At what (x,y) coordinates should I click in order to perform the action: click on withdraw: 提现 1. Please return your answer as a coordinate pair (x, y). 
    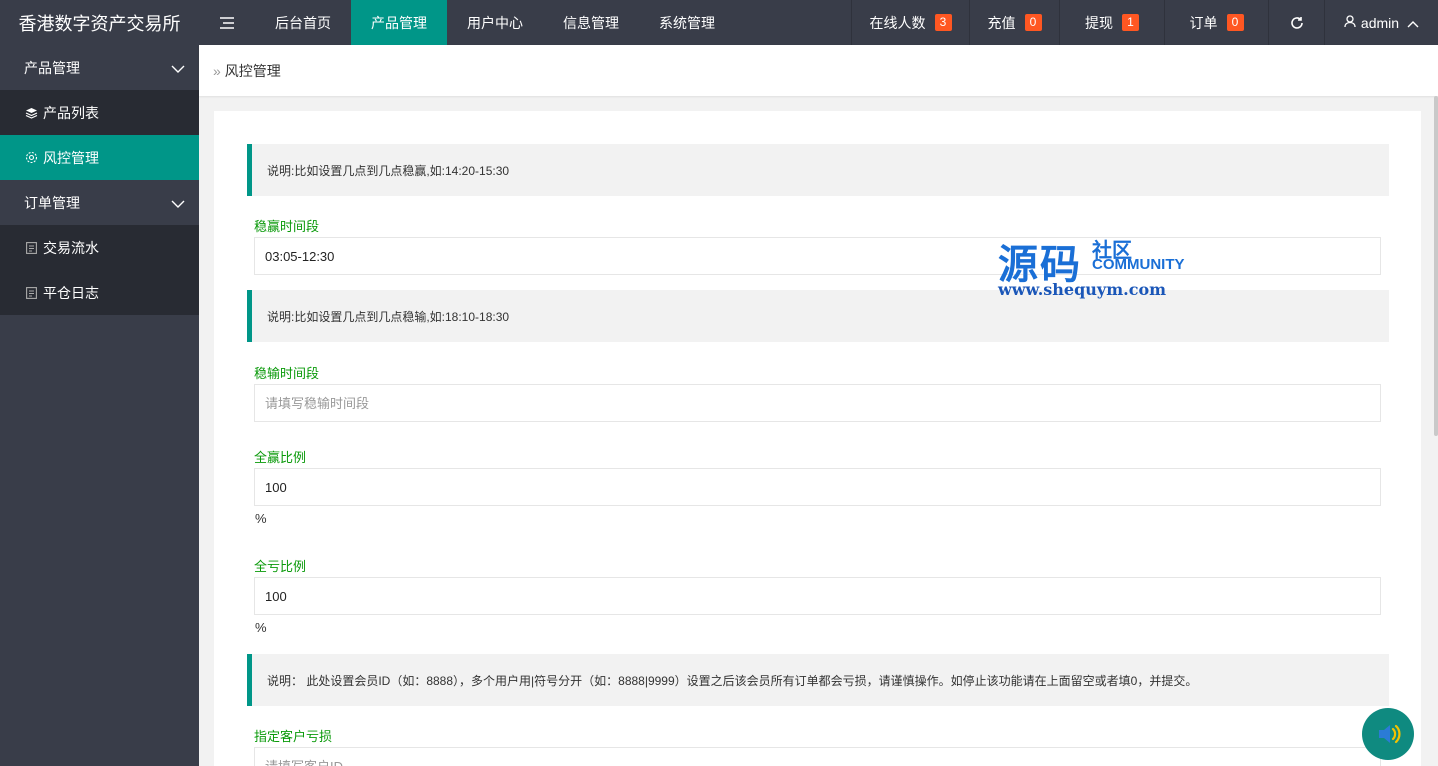
    Looking at the image, I should click on (1111, 22).